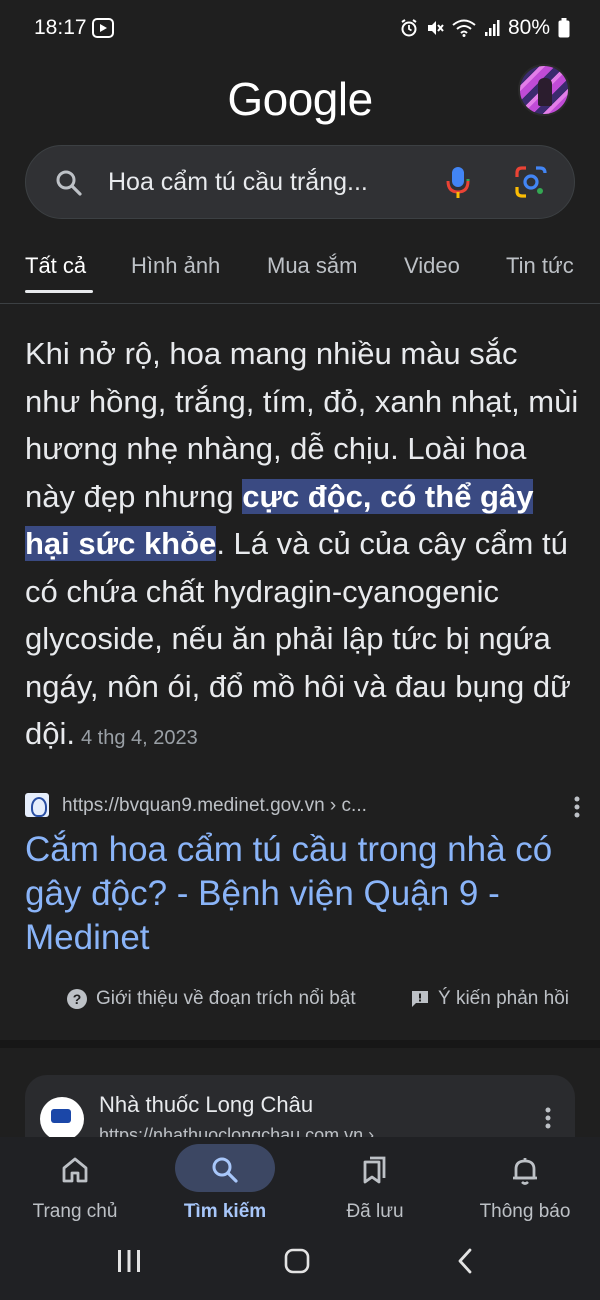 Image resolution: width=600 pixels, height=1300 pixels. What do you see at coordinates (312, 266) in the screenshot?
I see `tab-shopping: Mua sắm` at bounding box center [312, 266].